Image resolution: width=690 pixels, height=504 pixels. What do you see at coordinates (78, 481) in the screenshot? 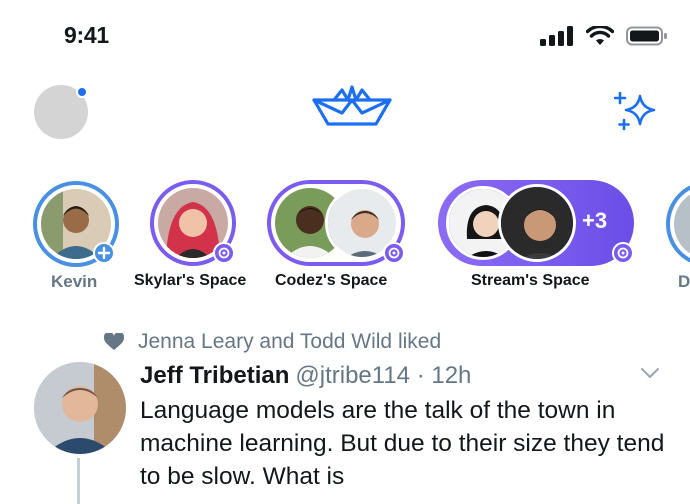
I see `thread-line` at bounding box center [78, 481].